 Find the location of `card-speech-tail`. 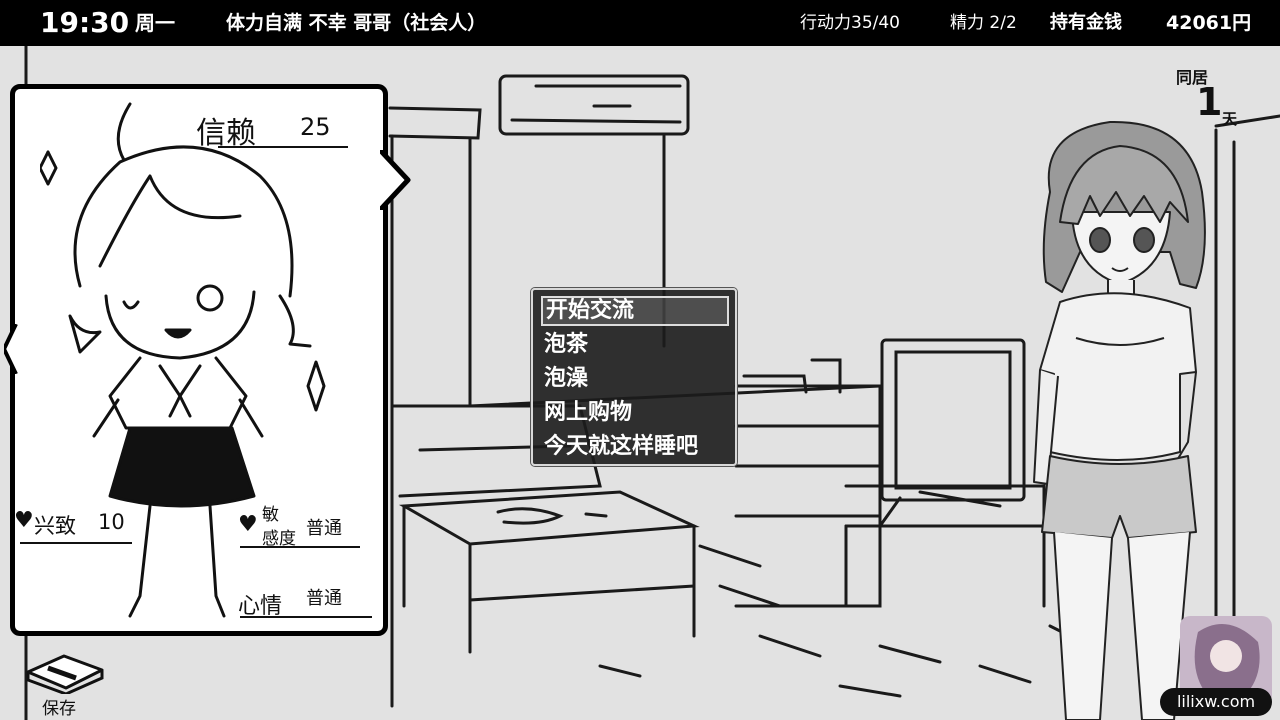

card-speech-tail is located at coordinates (395, 180).